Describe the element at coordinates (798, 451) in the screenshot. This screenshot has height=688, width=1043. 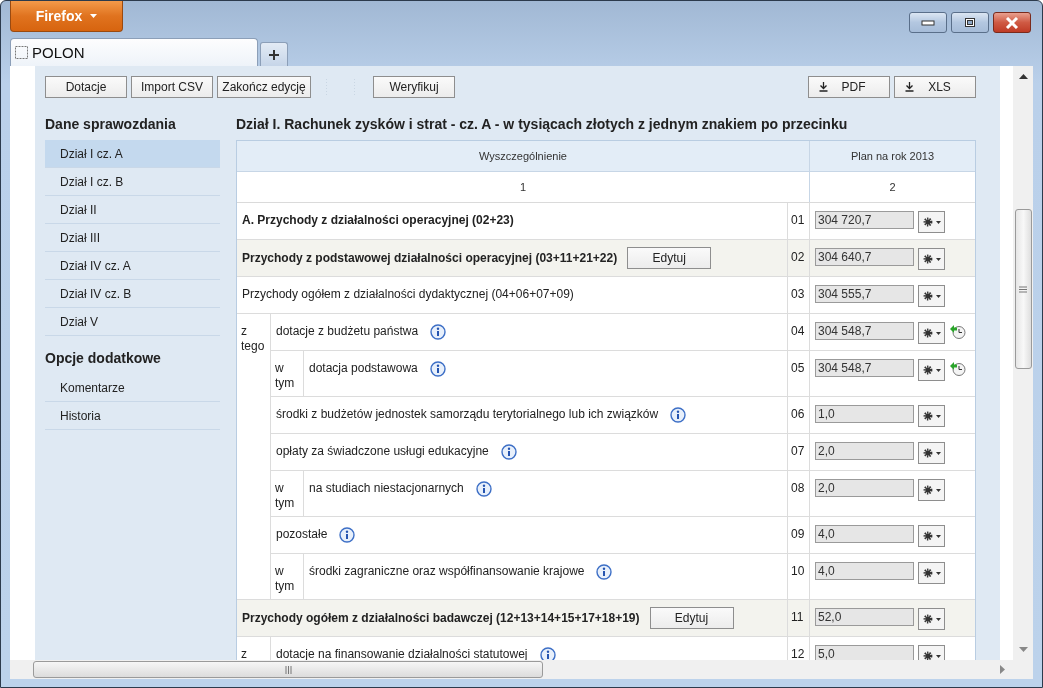
I see `row-code: 07` at that location.